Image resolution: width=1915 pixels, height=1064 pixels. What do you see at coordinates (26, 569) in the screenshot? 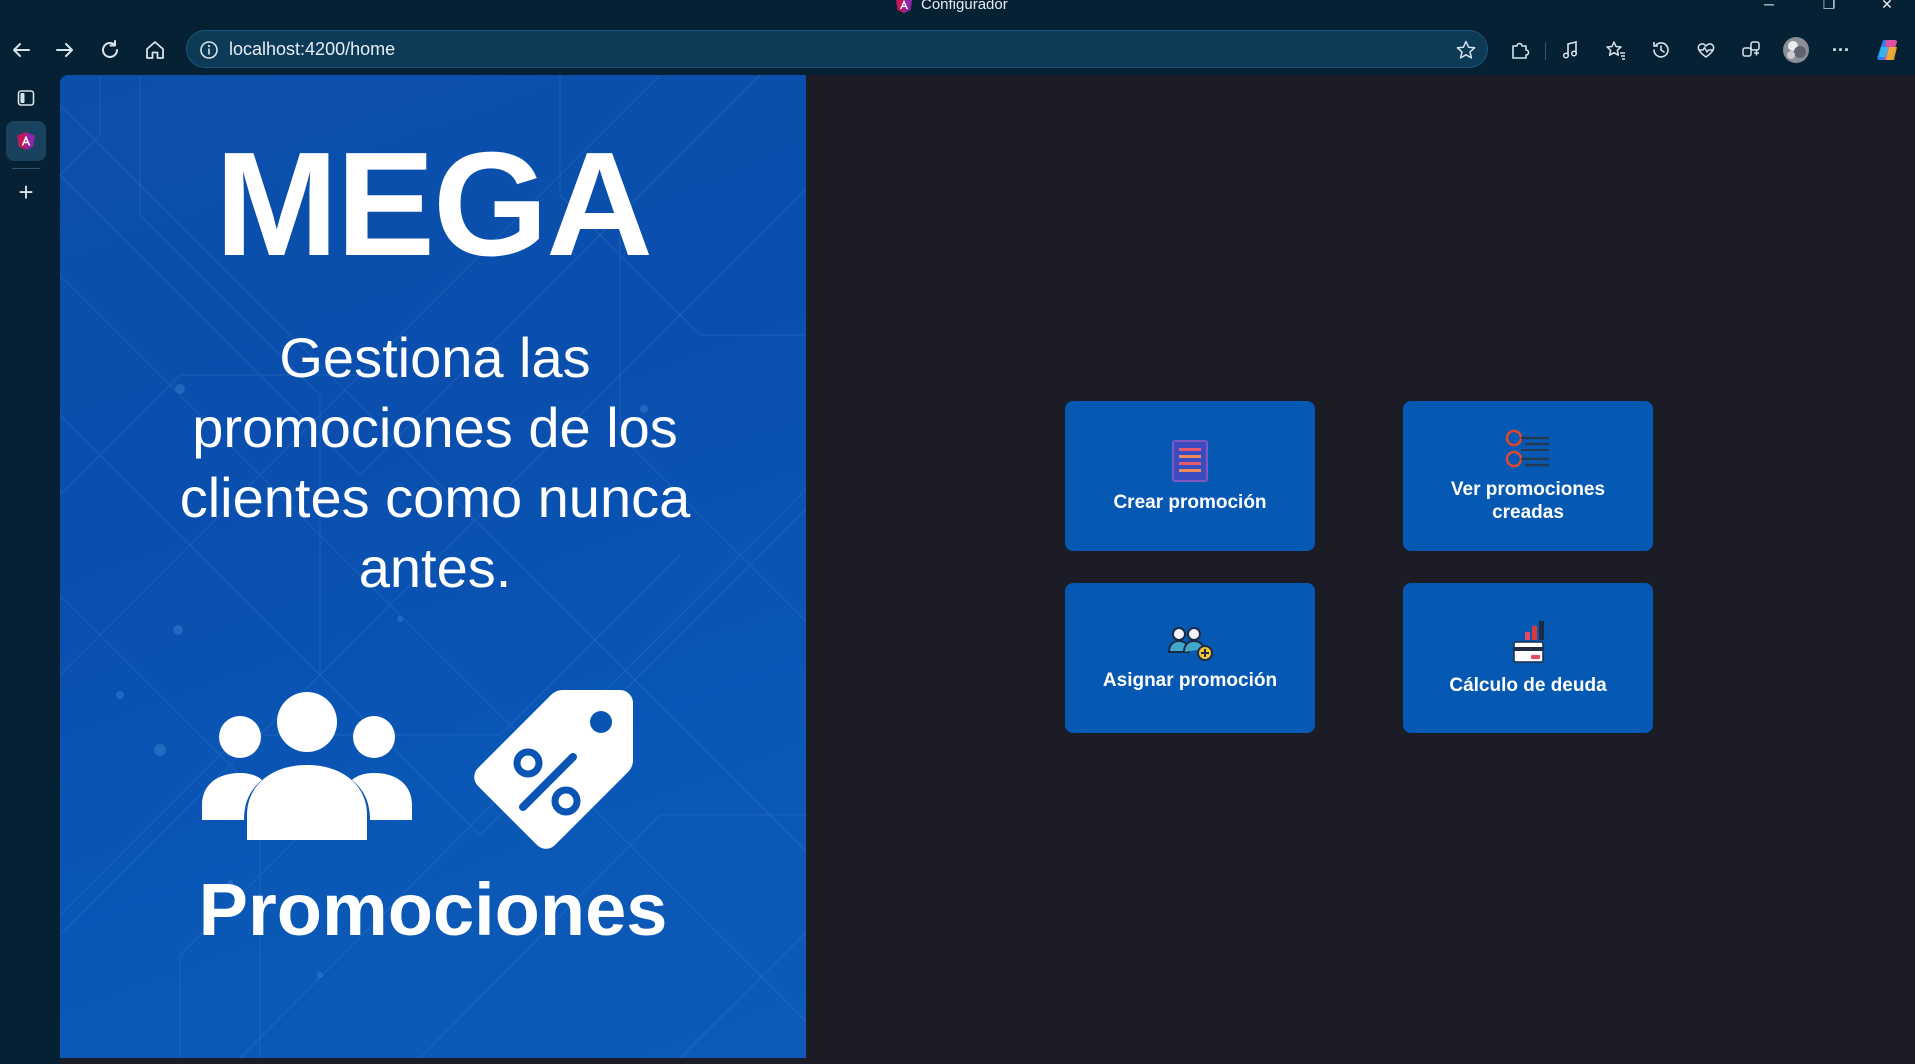
I see `vertical-tab-strip: +` at bounding box center [26, 569].